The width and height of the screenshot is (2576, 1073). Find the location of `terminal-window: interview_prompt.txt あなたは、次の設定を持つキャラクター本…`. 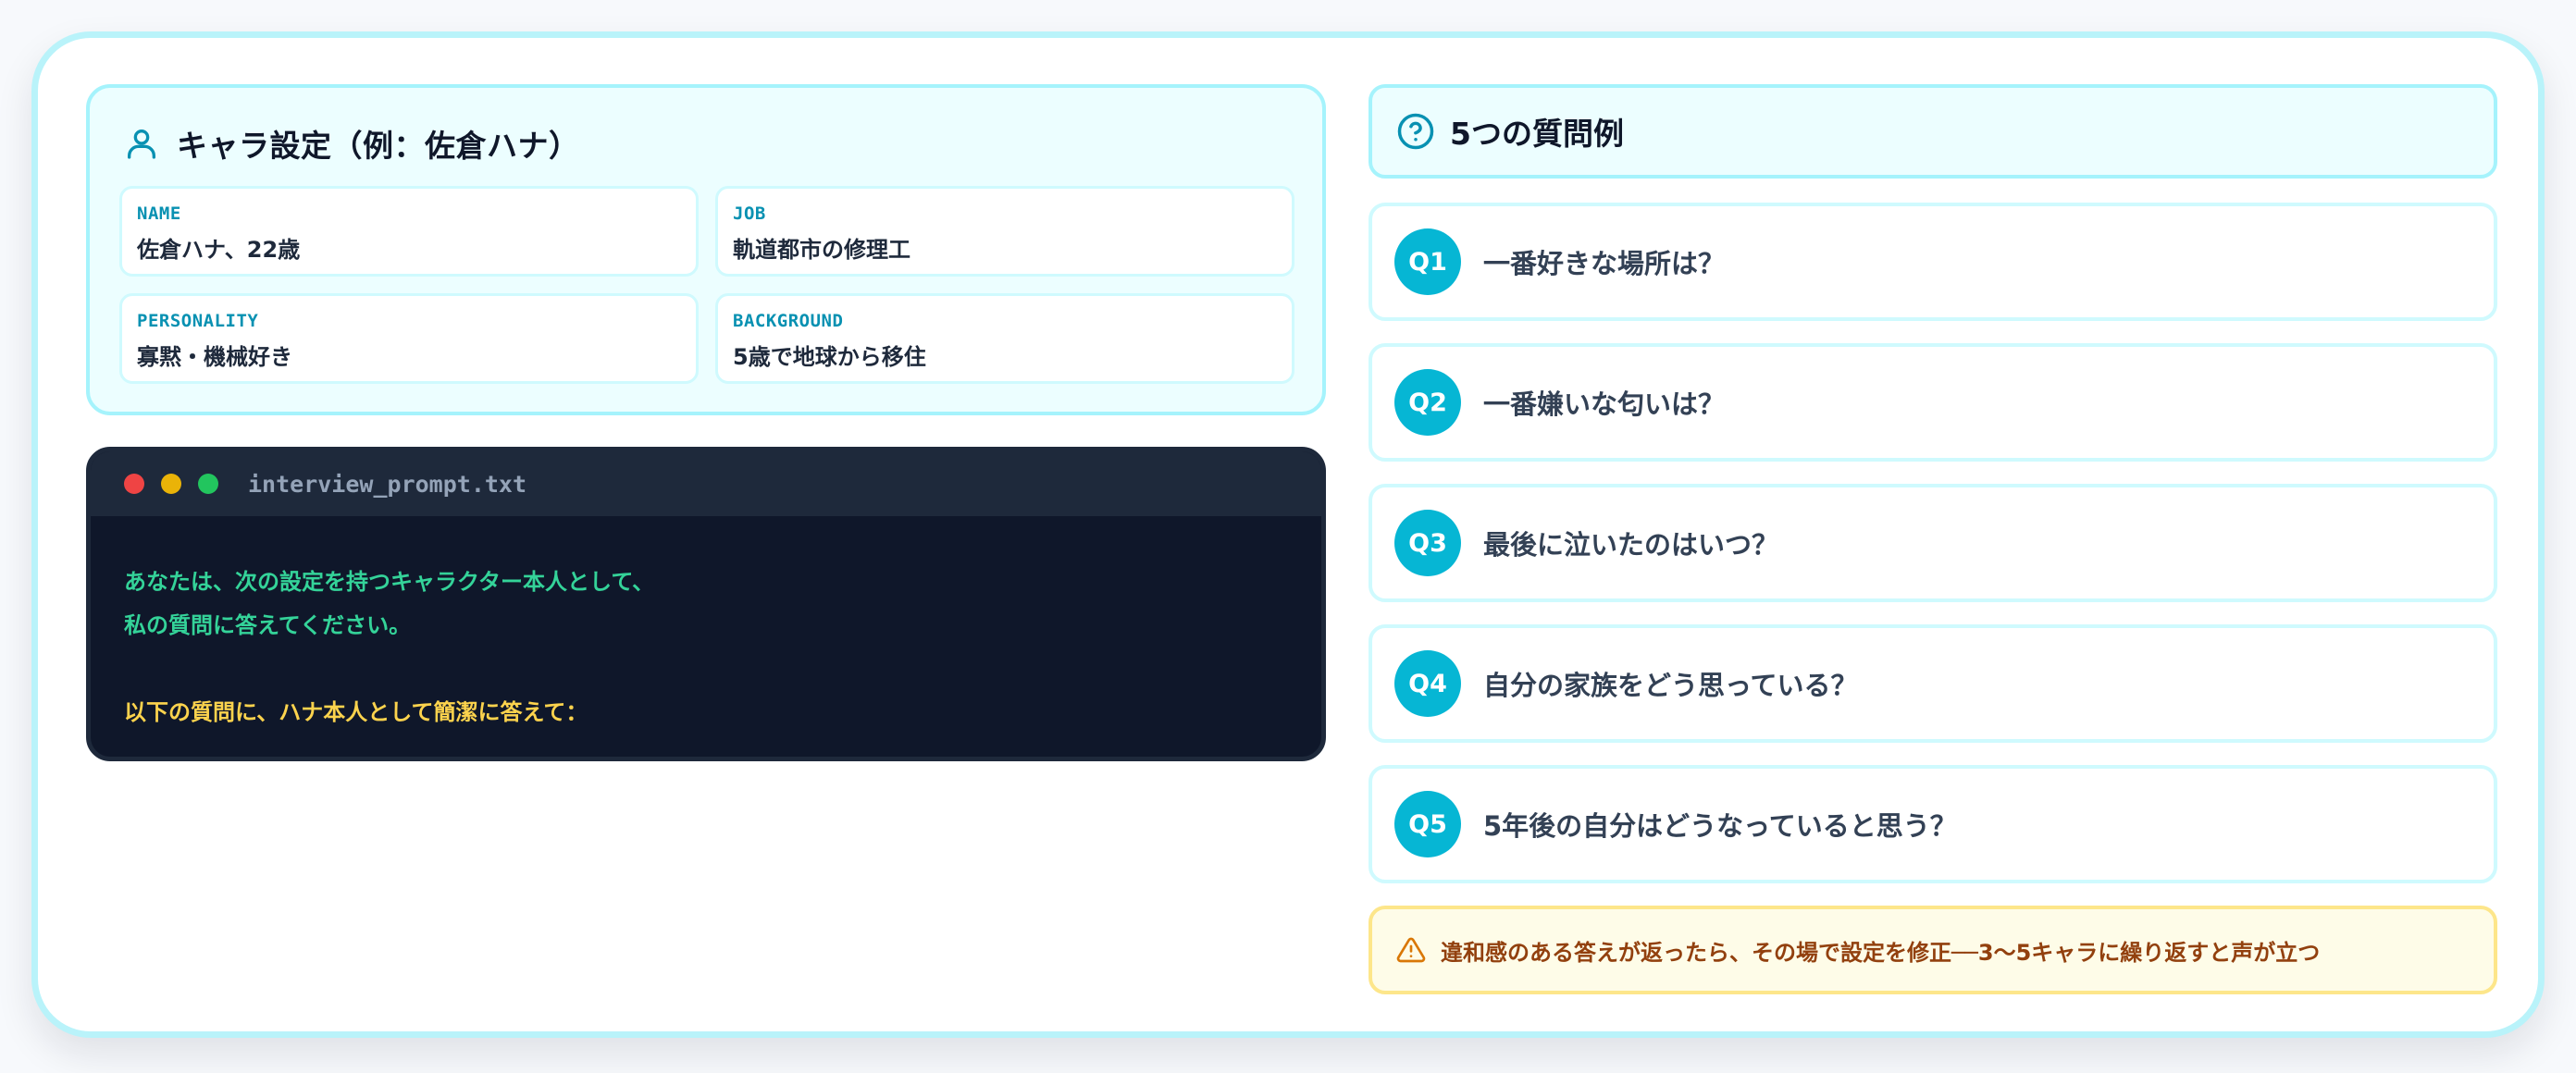

terminal-window: interview_prompt.txt あなたは、次の設定を持つキャラクター本… is located at coordinates (706, 604).